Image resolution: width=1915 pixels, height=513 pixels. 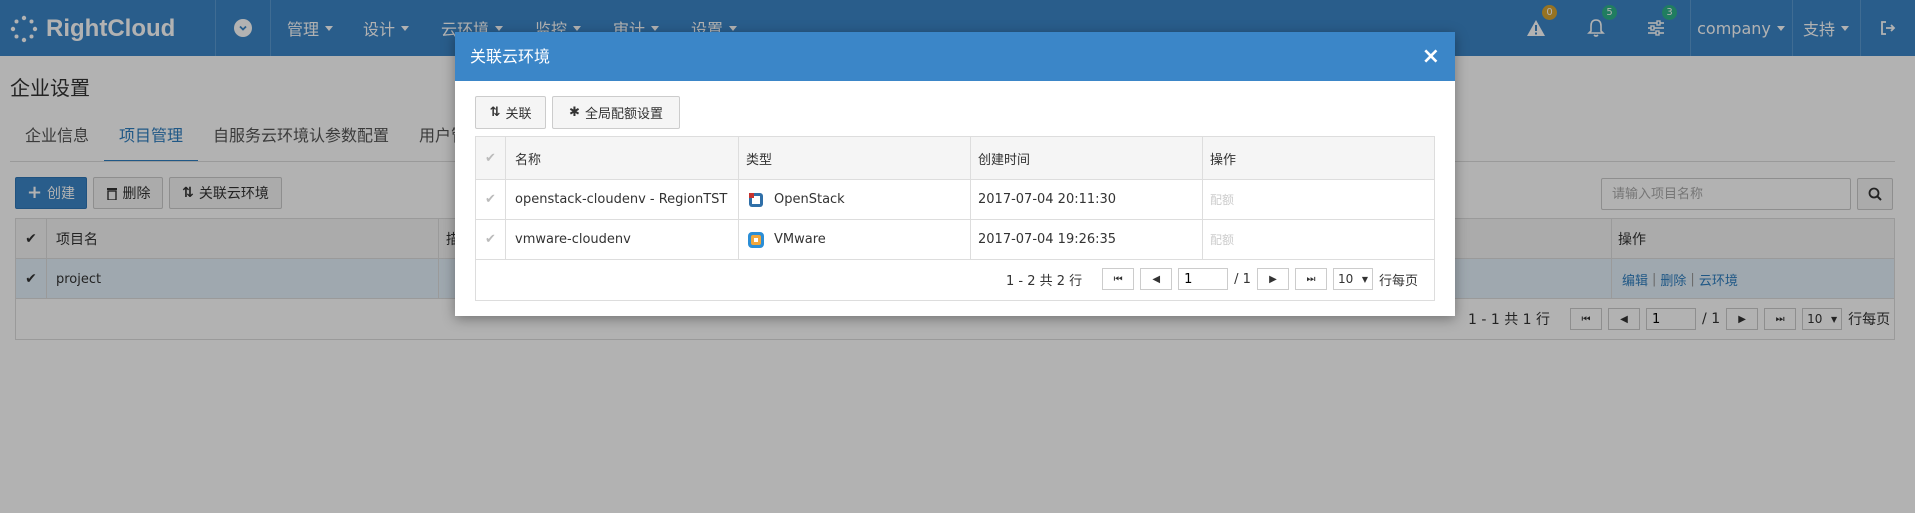 I want to click on dropdown-arrow-icon: ▼, so click(x=1364, y=279).